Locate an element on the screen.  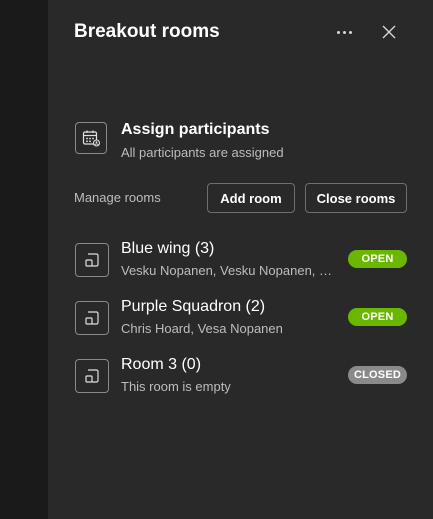
room-members: This room is empty is located at coordinates (176, 386).